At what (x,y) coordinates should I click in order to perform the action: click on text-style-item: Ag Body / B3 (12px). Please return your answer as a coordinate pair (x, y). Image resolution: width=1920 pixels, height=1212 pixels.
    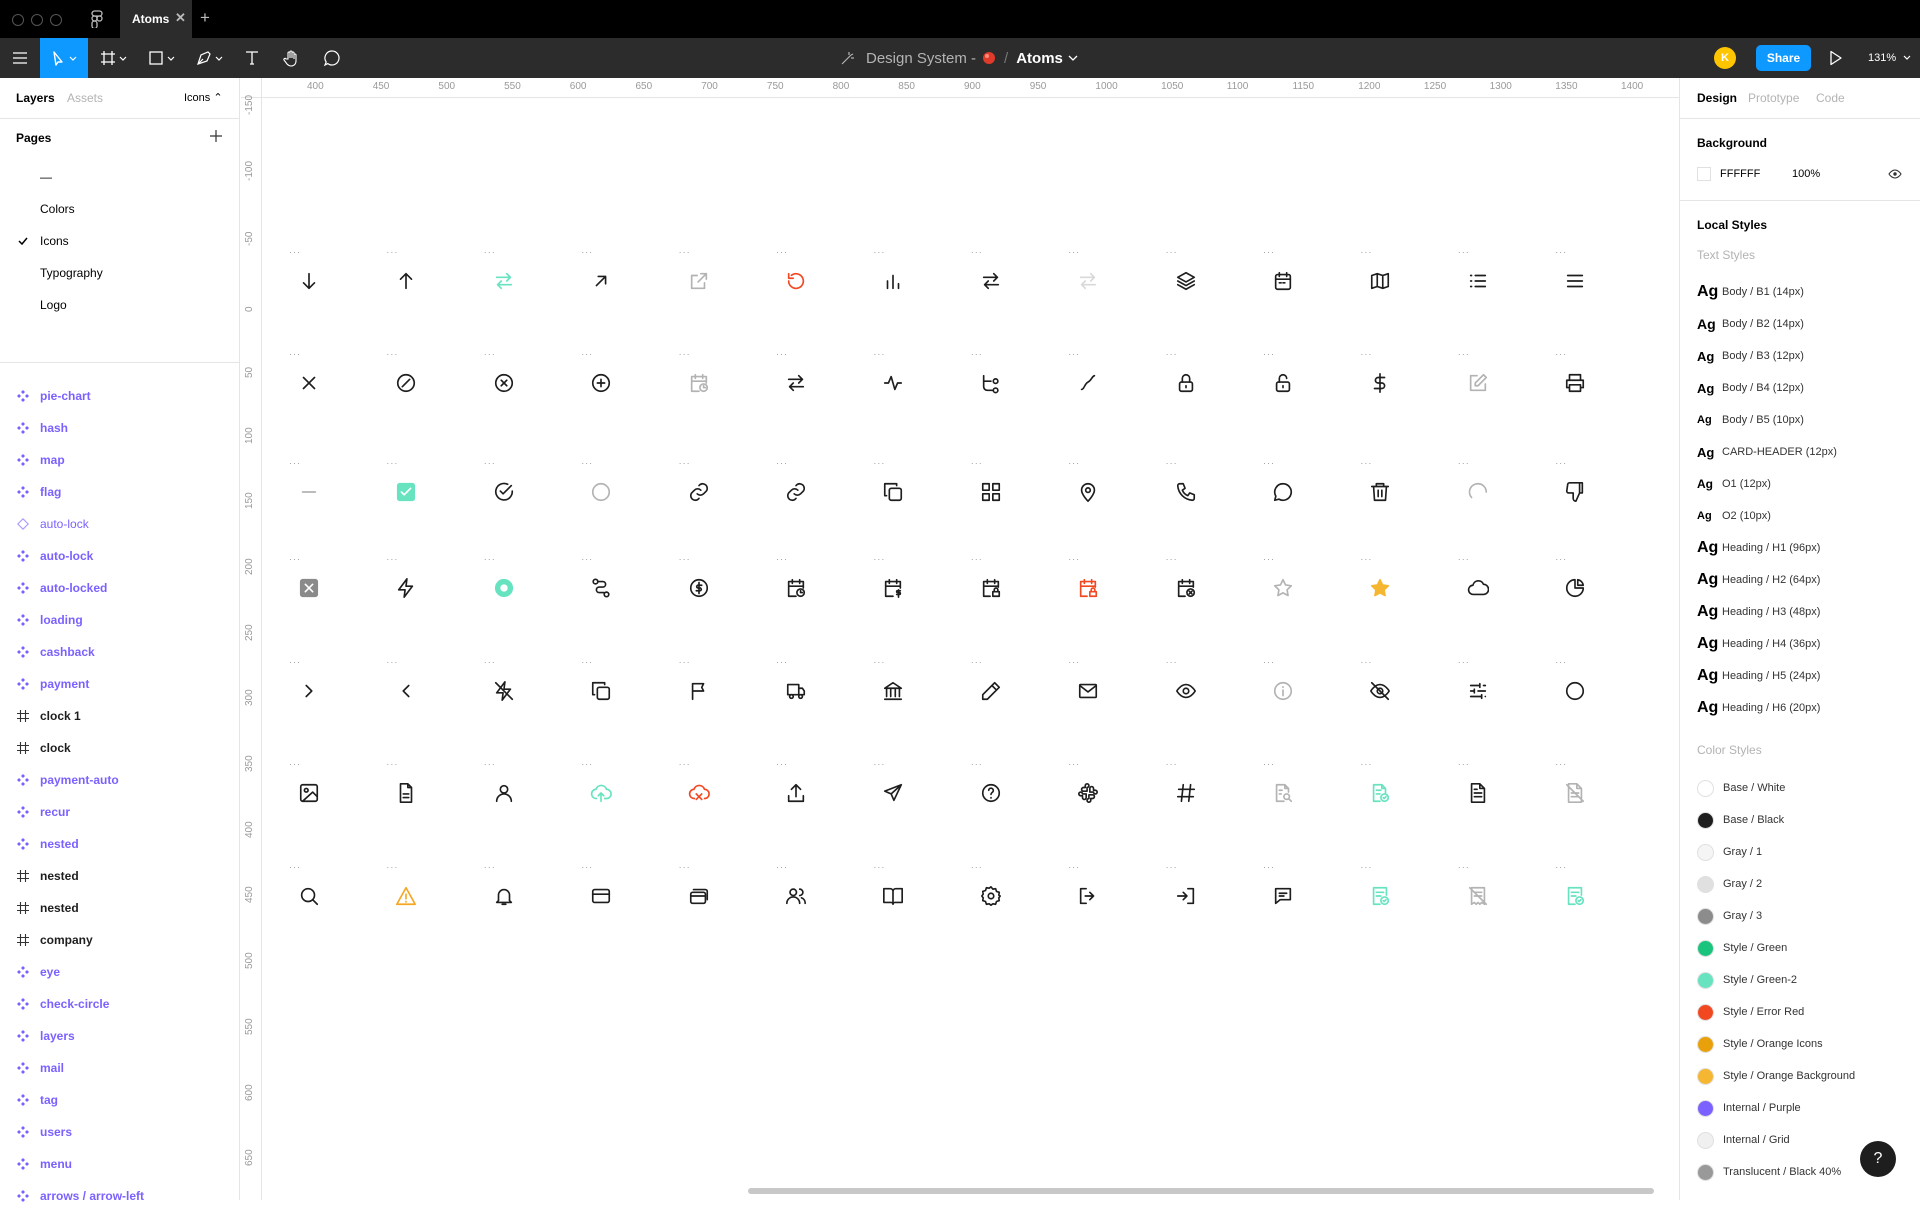
    Looking at the image, I should click on (1750, 356).